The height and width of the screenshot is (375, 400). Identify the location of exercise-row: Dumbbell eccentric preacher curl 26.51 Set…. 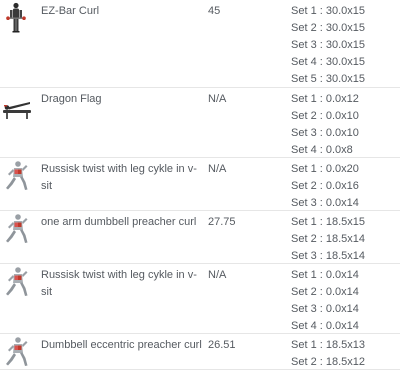
(200, 352).